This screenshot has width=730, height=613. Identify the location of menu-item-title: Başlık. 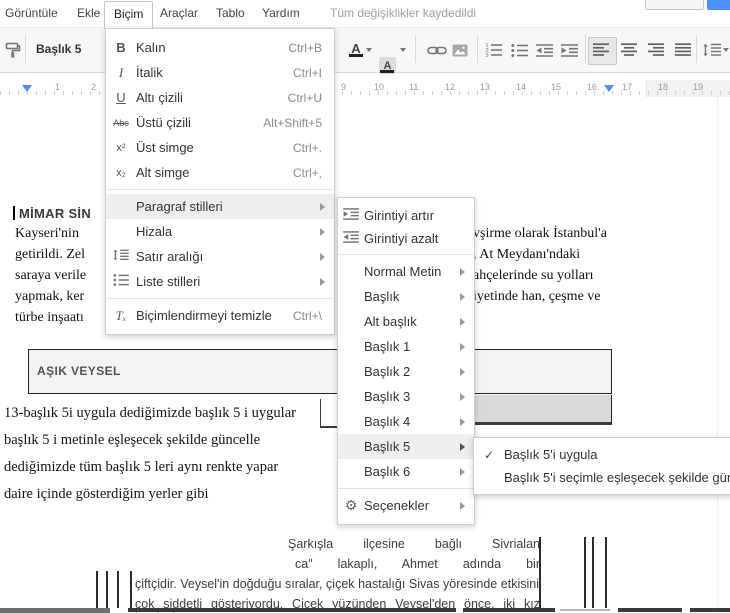
(406, 296).